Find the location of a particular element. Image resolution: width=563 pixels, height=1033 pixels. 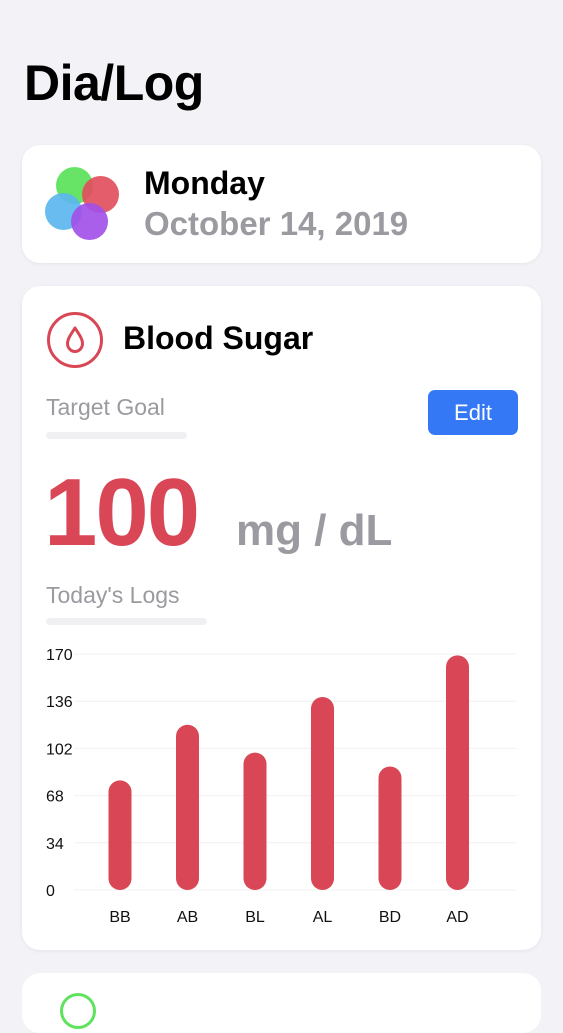

bar-ad is located at coordinates (457, 772).